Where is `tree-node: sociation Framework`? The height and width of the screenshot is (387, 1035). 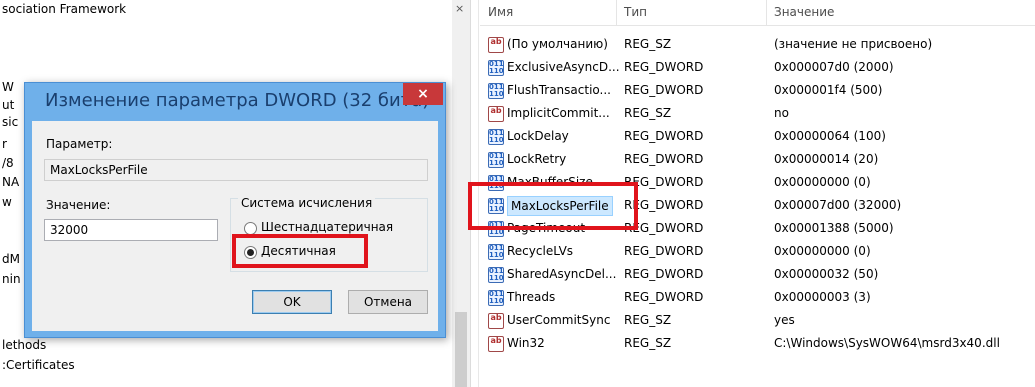
tree-node: sociation Framework is located at coordinates (64, 9).